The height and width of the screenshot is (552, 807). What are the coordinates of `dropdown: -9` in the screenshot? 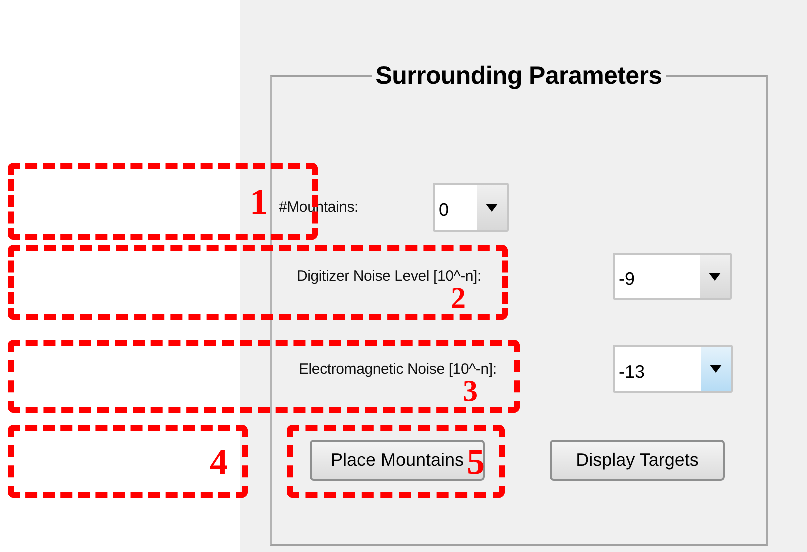 It's located at (672, 276).